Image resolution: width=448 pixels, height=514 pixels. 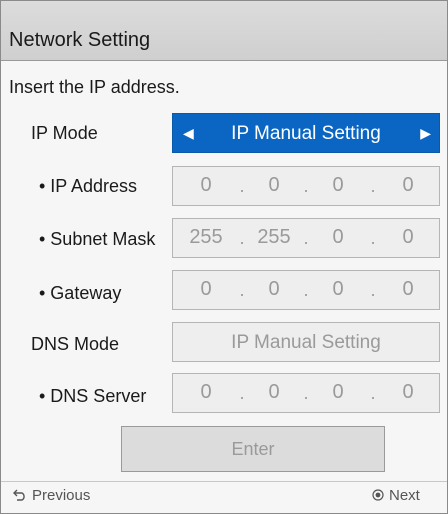 What do you see at coordinates (338, 289) in the screenshot?
I see `gateway-octet-3: 0` at bounding box center [338, 289].